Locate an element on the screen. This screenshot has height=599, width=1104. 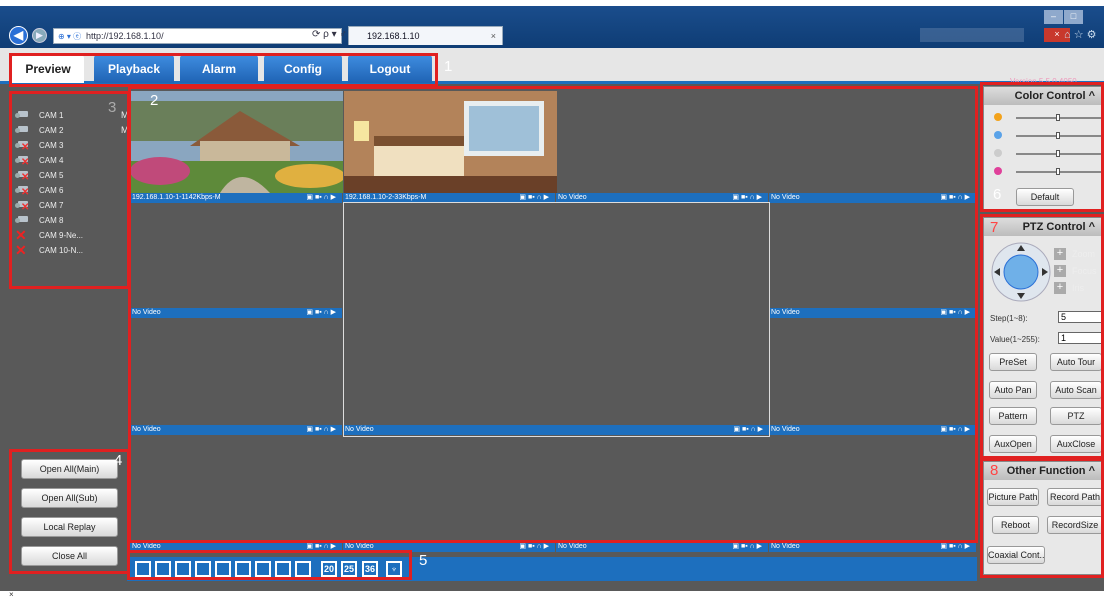
iris-in-icon: + is located at coordinates (1060, 288).